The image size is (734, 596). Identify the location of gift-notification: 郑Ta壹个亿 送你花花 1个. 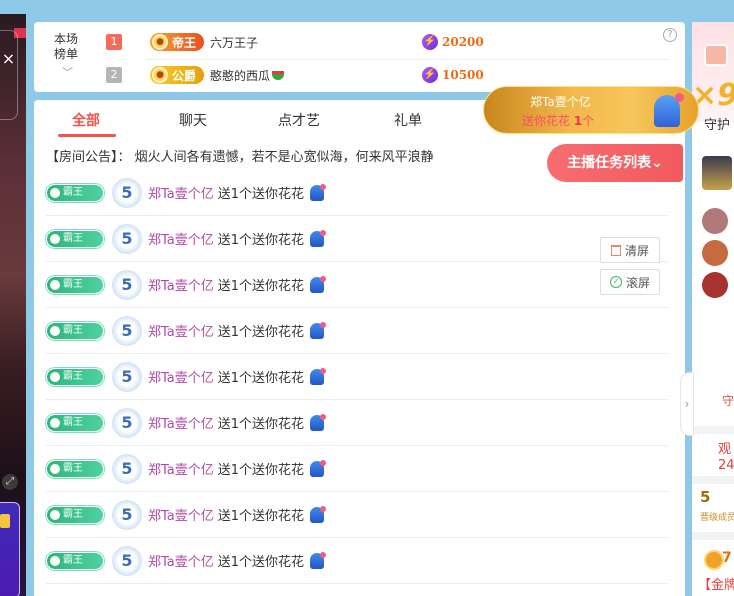
(591, 110).